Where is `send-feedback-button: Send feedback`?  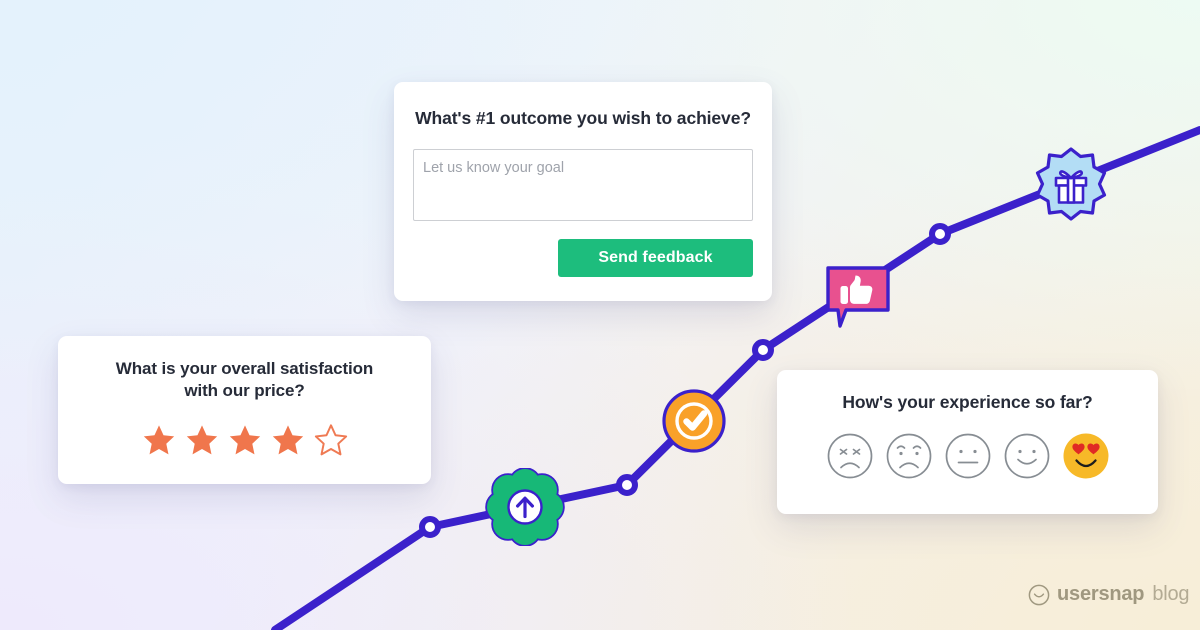 send-feedback-button: Send feedback is located at coordinates (655, 258).